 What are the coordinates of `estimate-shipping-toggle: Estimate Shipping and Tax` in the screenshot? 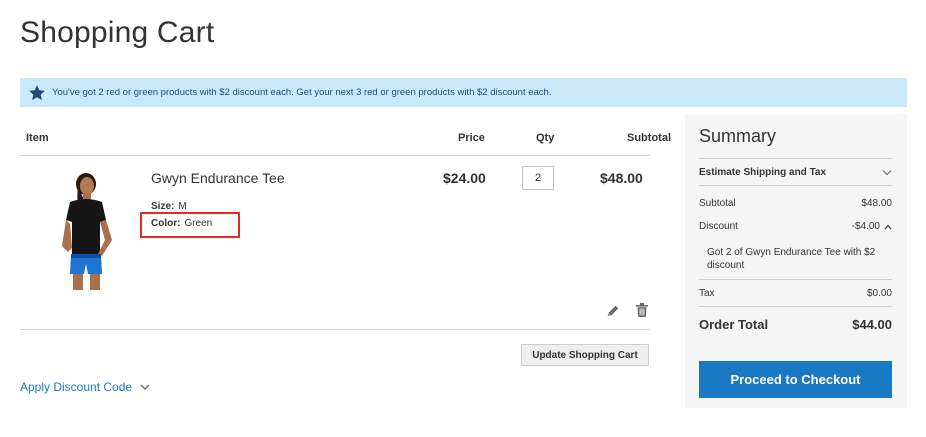 It's located at (795, 172).